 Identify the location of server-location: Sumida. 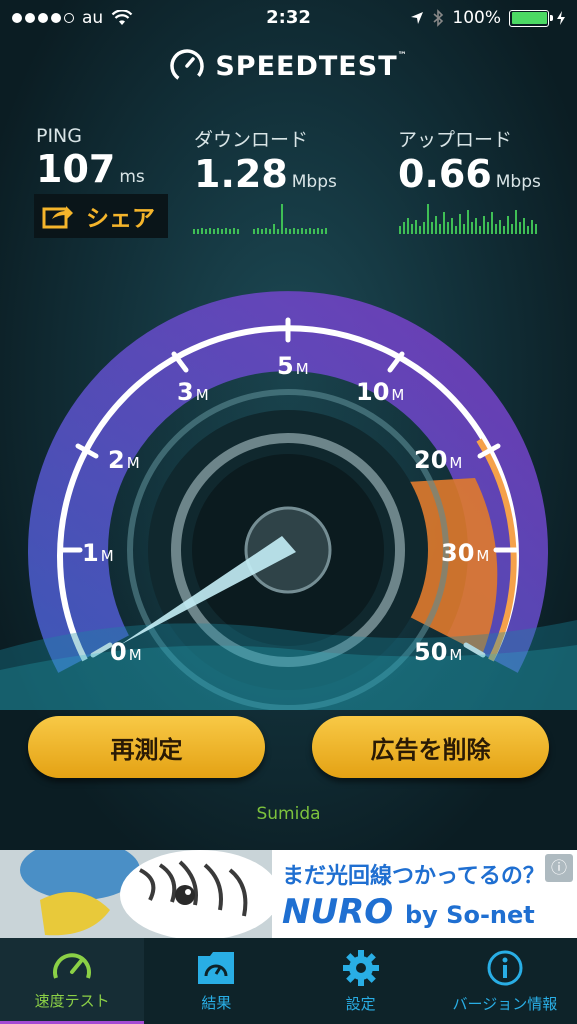
(288, 814).